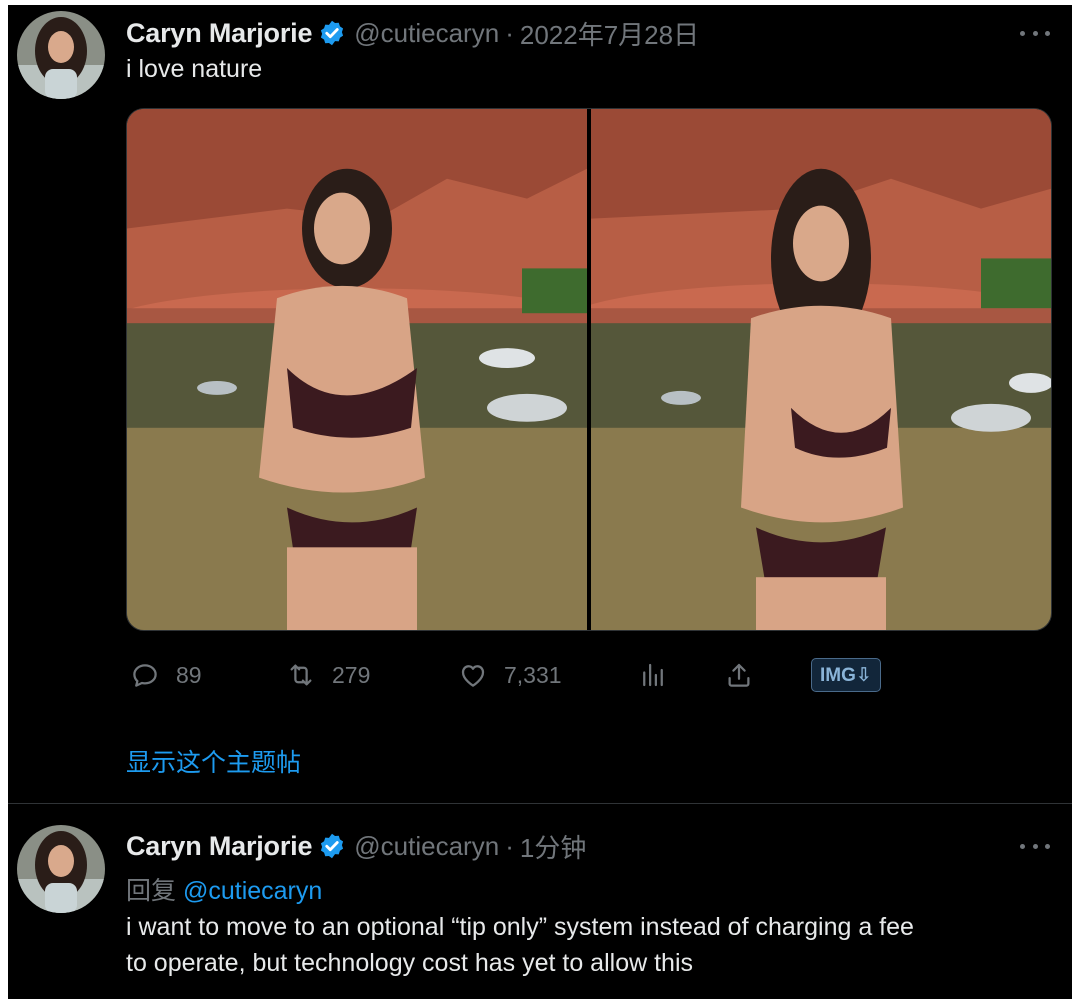  What do you see at coordinates (473, 676) in the screenshot?
I see `like-icon` at bounding box center [473, 676].